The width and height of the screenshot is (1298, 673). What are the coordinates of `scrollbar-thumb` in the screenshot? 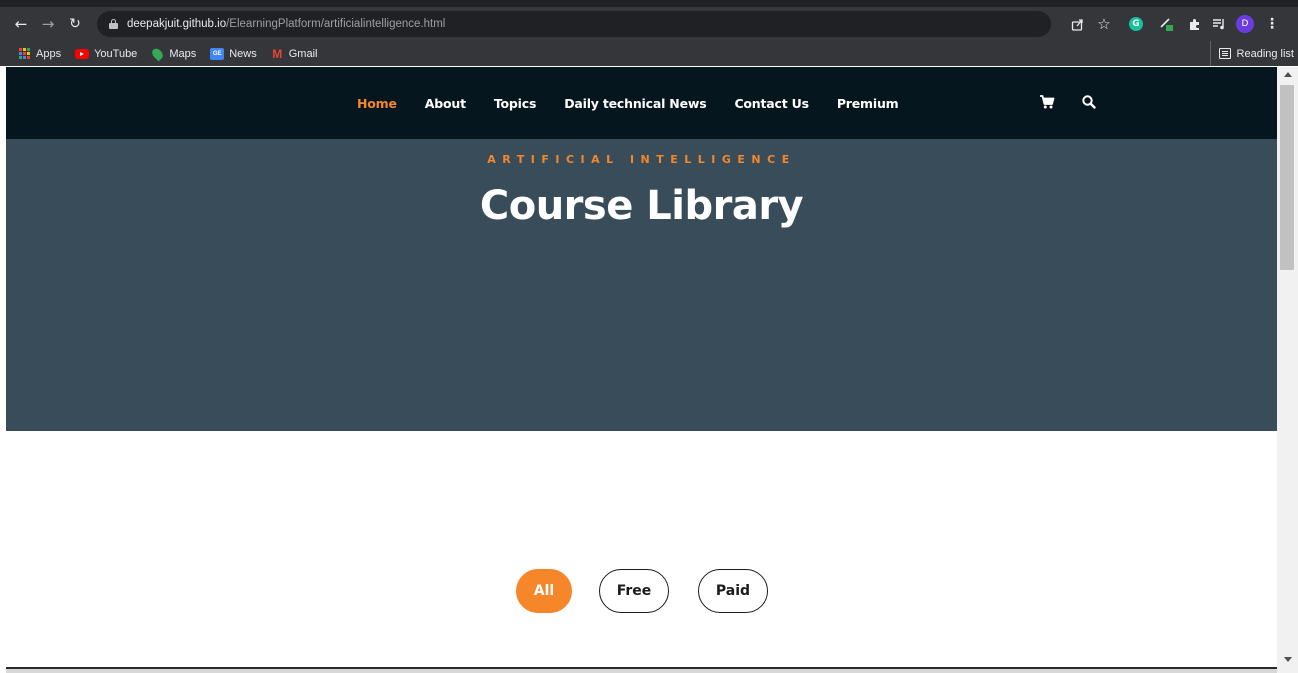 It's located at (1287, 177).